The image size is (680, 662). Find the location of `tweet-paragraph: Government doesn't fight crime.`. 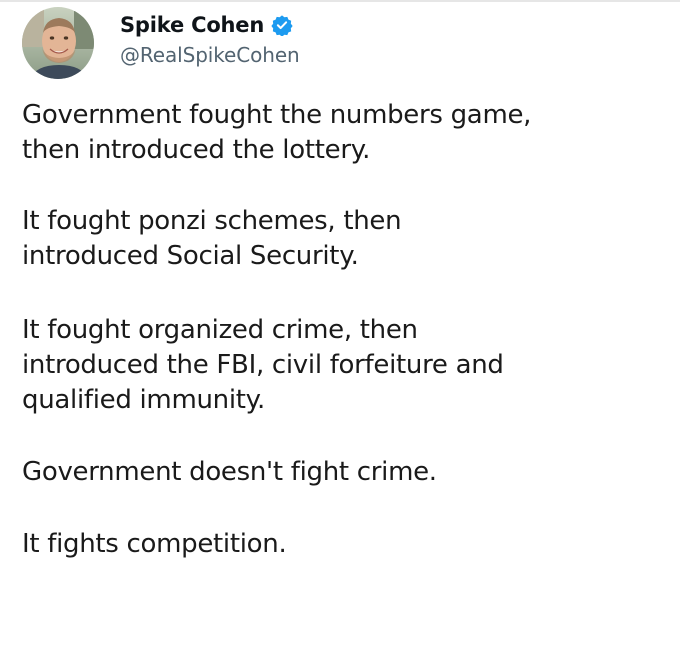

tweet-paragraph: Government doesn't fight crime. is located at coordinates (347, 472).